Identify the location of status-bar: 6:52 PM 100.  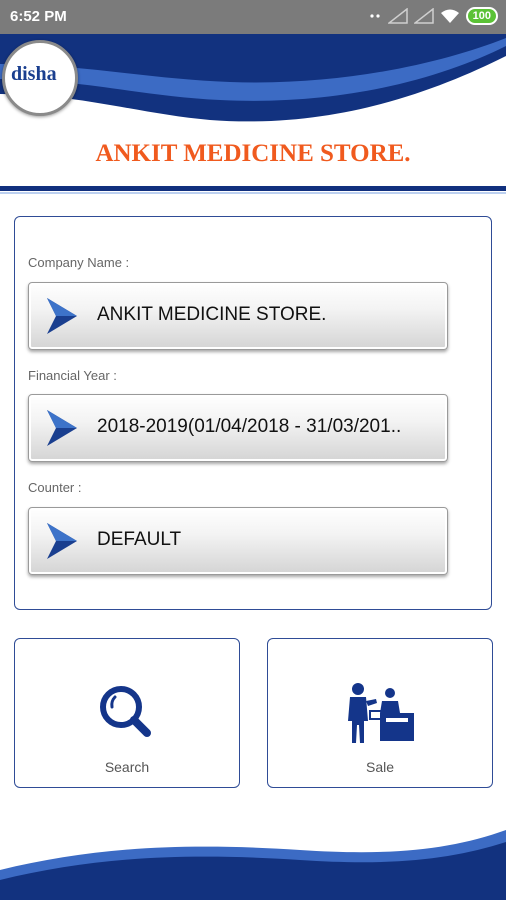
(253, 17).